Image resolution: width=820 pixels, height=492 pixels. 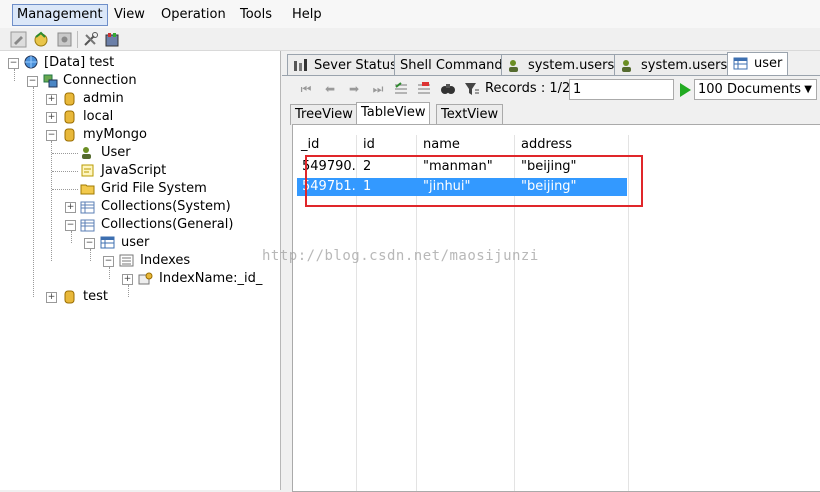 I want to click on tree-collection-label: user, so click(x=135, y=242).